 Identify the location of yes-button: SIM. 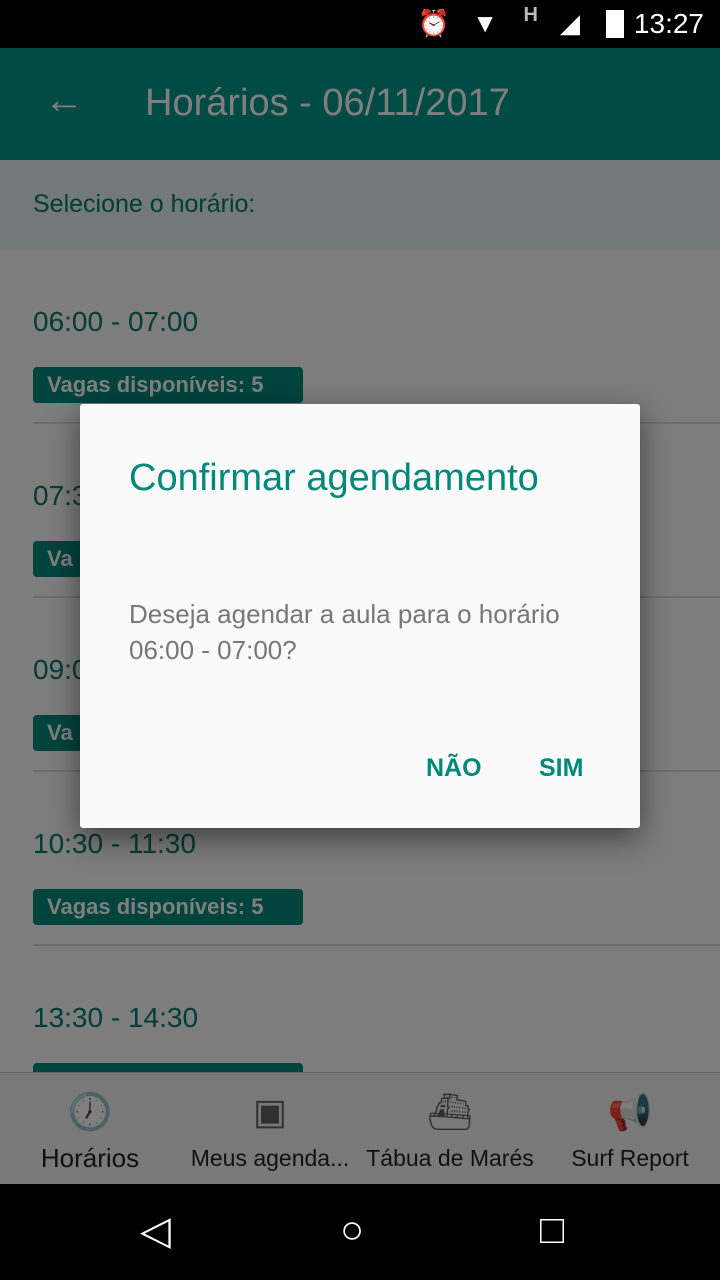
(561, 768).